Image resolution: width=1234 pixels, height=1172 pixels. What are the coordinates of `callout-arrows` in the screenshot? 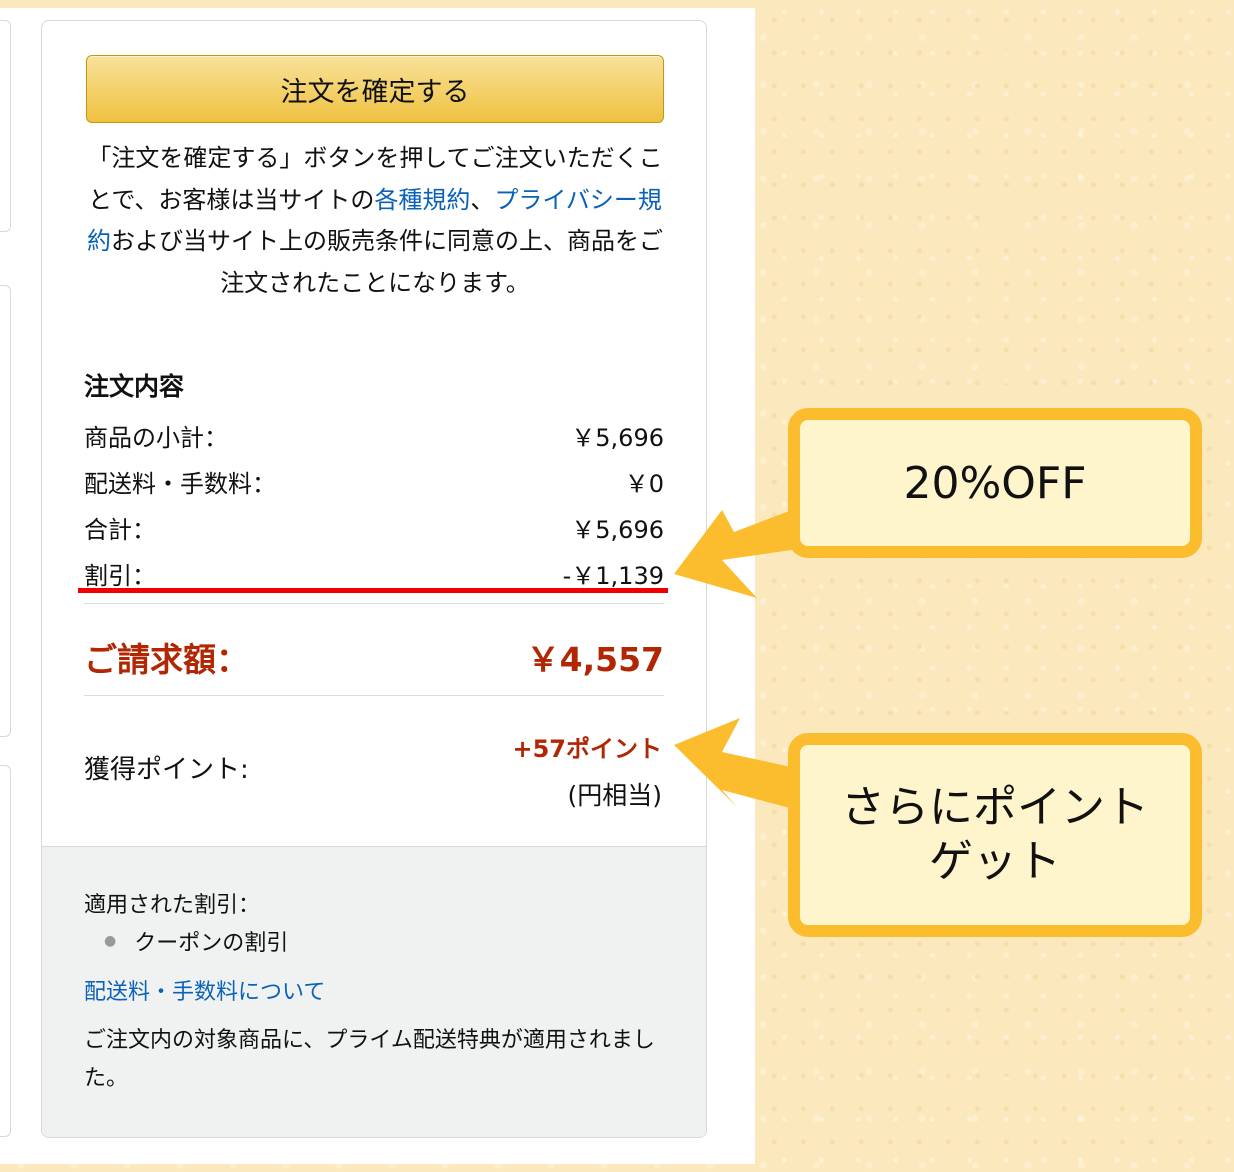 It's located at (739, 658).